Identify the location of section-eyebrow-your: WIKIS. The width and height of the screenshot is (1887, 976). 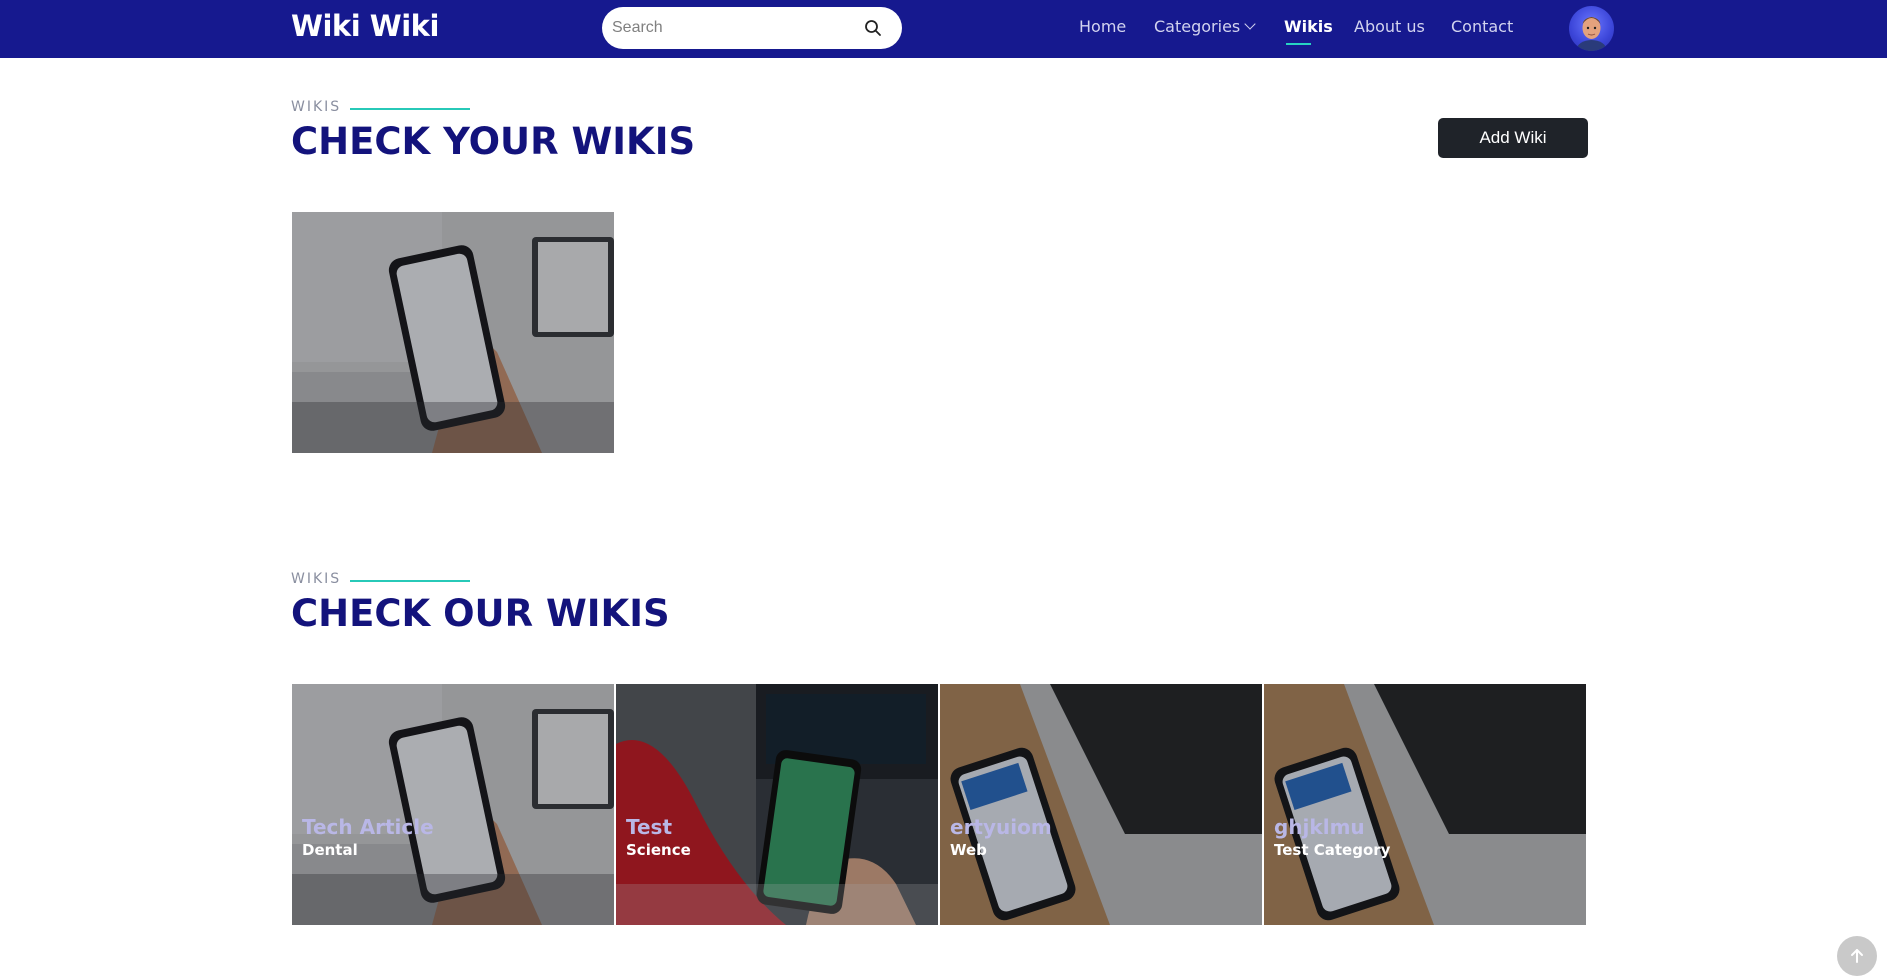
(316, 107).